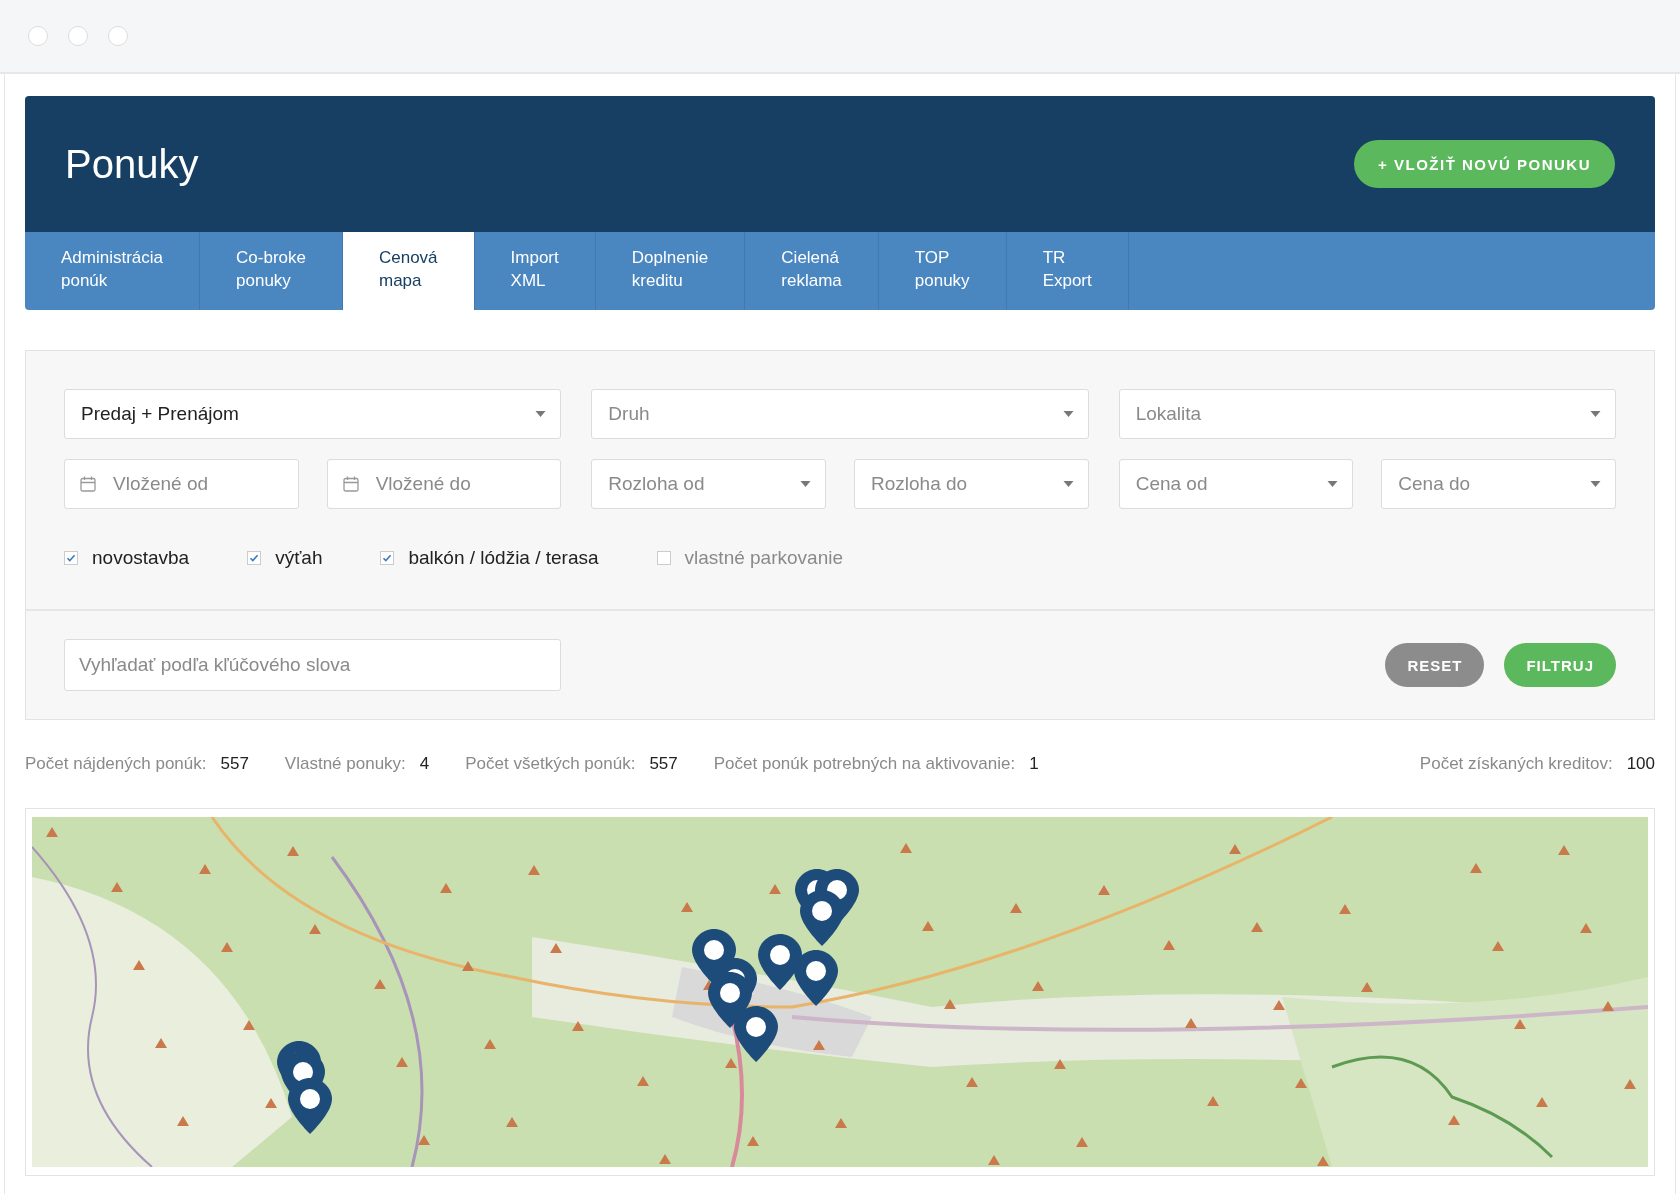 The image size is (1680, 1200). What do you see at coordinates (299, 558) in the screenshot?
I see `checkbox-label: výťah` at bounding box center [299, 558].